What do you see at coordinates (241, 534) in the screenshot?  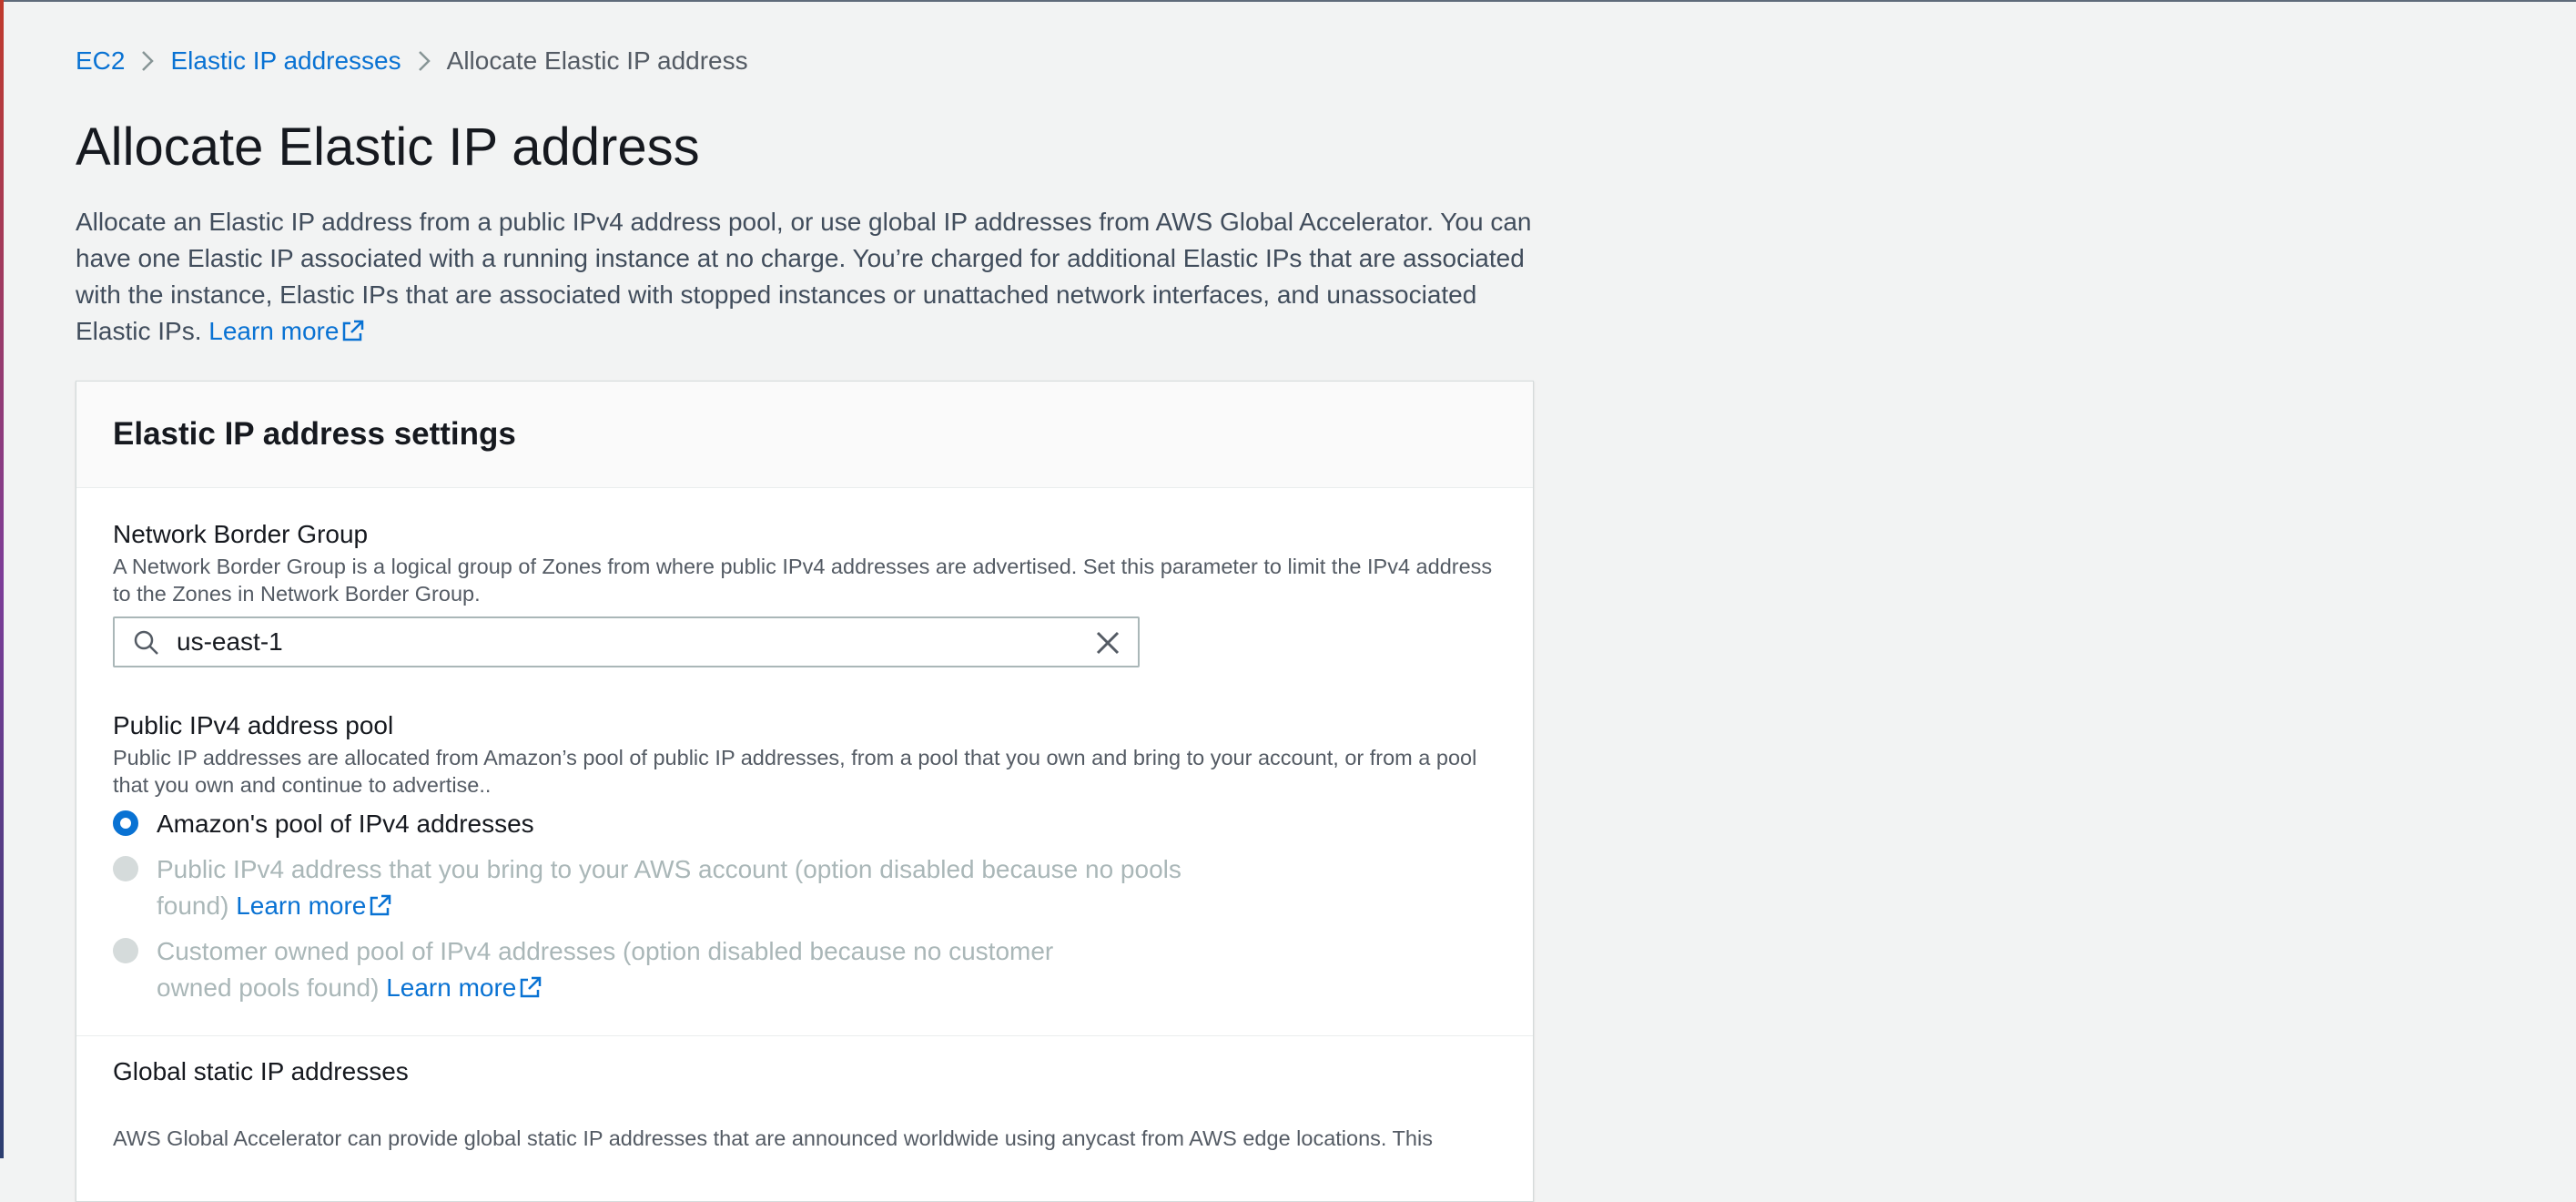 I see `network-border-group-label: Network Border Group` at bounding box center [241, 534].